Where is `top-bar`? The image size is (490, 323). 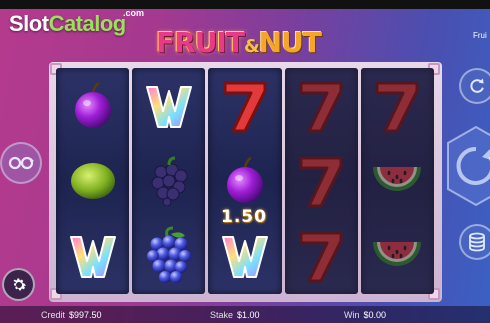 top-bar is located at coordinates (245, 4).